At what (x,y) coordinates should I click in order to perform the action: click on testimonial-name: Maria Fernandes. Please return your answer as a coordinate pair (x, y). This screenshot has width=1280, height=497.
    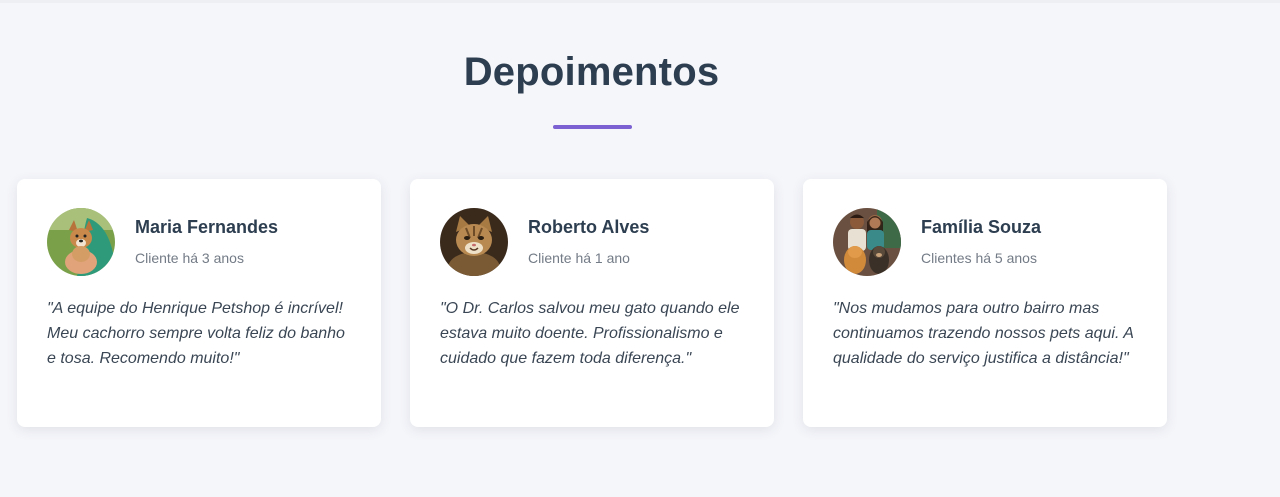
    Looking at the image, I should click on (207, 227).